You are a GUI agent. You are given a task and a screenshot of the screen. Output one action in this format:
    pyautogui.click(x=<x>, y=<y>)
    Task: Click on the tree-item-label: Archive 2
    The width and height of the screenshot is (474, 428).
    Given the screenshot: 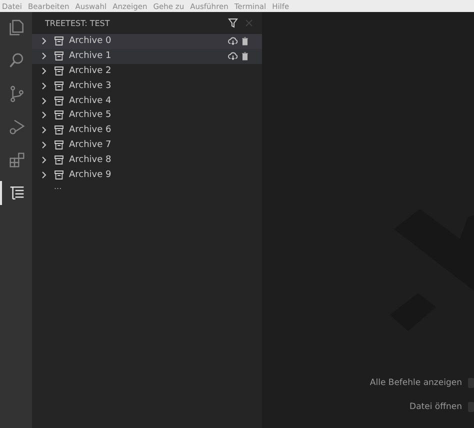 What is the action you would take?
    pyautogui.click(x=90, y=71)
    